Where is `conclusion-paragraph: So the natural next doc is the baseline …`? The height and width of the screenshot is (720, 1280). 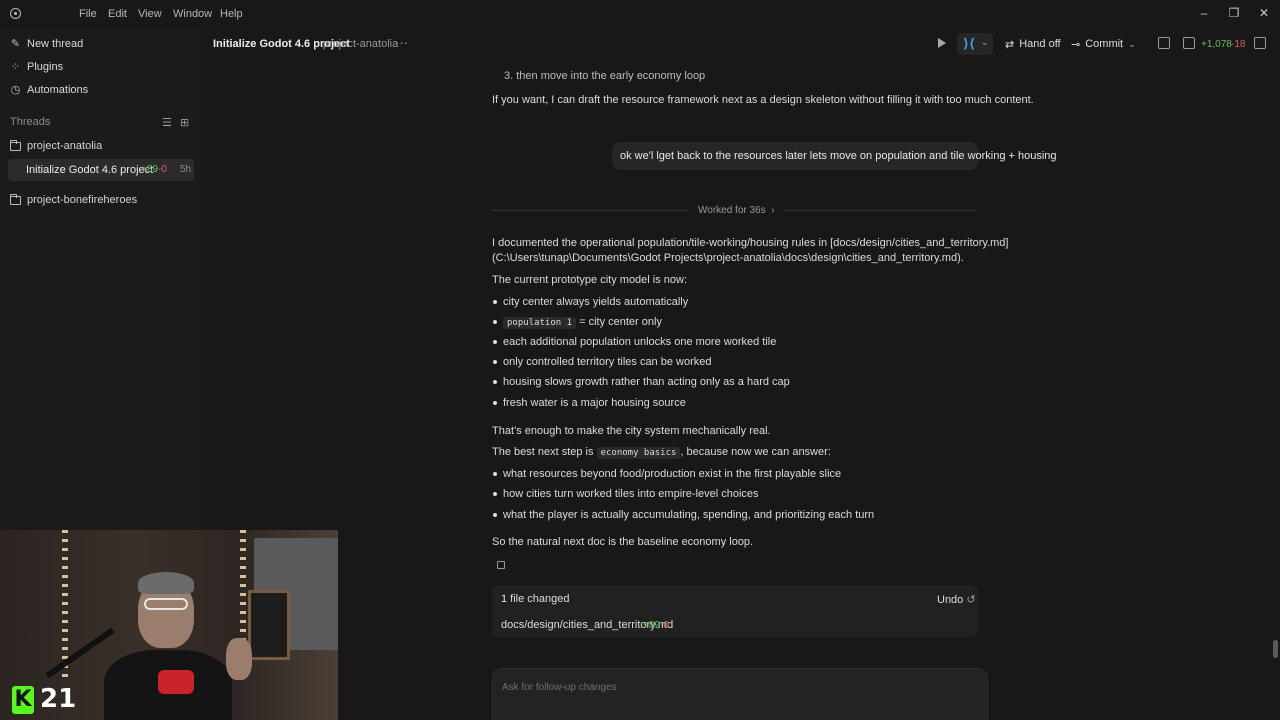 conclusion-paragraph: So the natural next doc is the baseline … is located at coordinates (623, 542).